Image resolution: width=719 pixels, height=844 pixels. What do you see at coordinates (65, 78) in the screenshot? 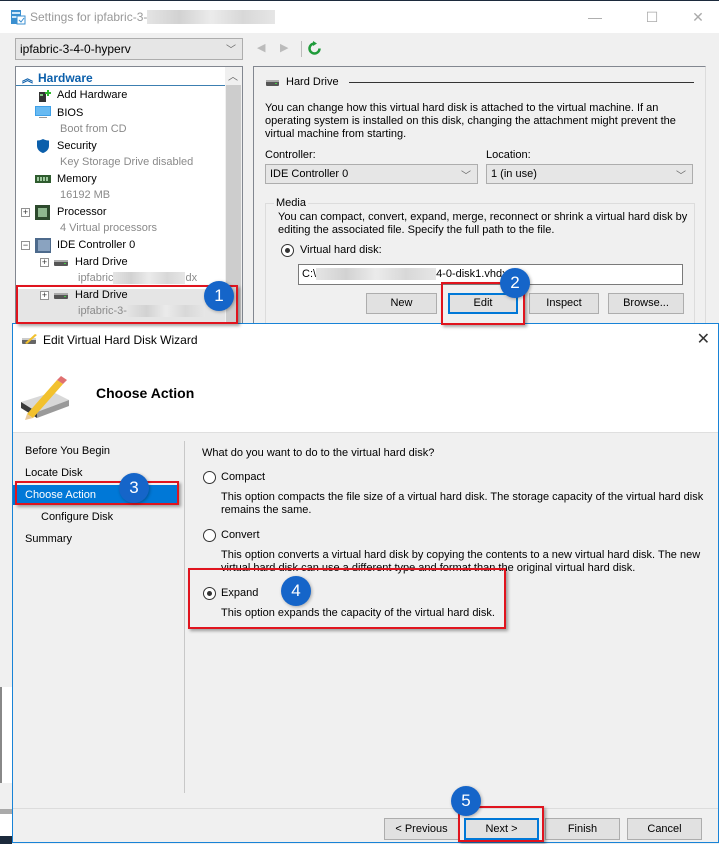
I see `hardware-section-label: Hardware` at bounding box center [65, 78].